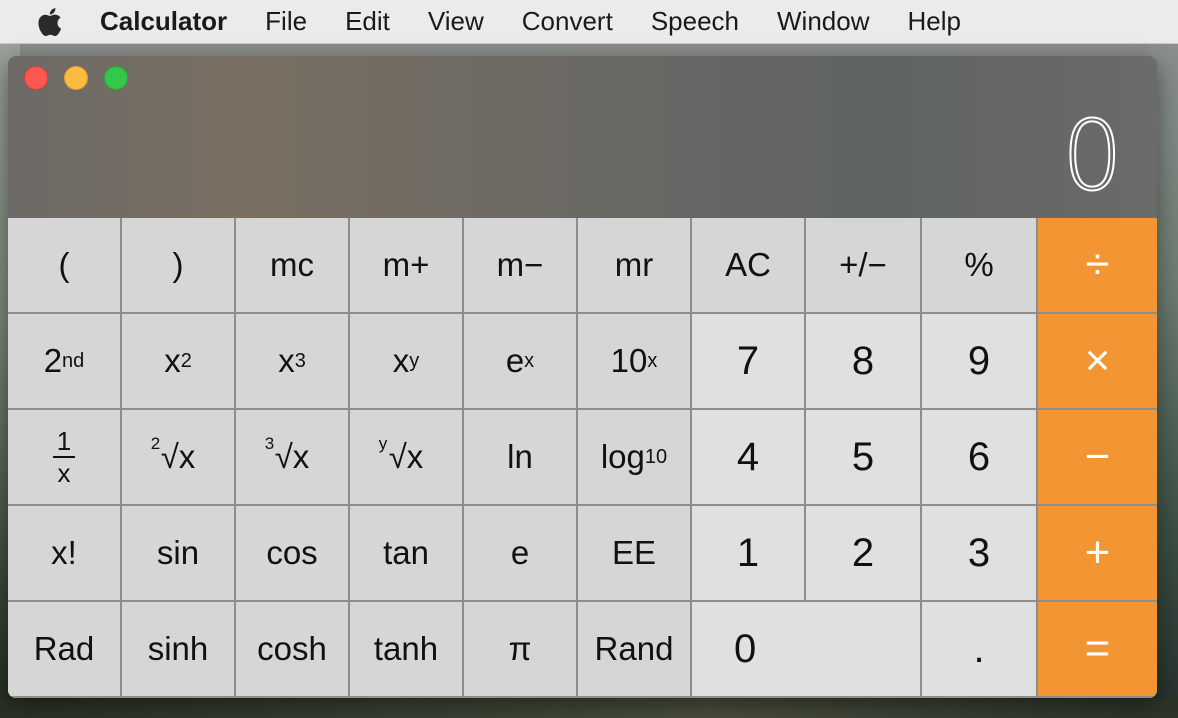  What do you see at coordinates (864, 362) in the screenshot?
I see `digit-8-key: 8` at bounding box center [864, 362].